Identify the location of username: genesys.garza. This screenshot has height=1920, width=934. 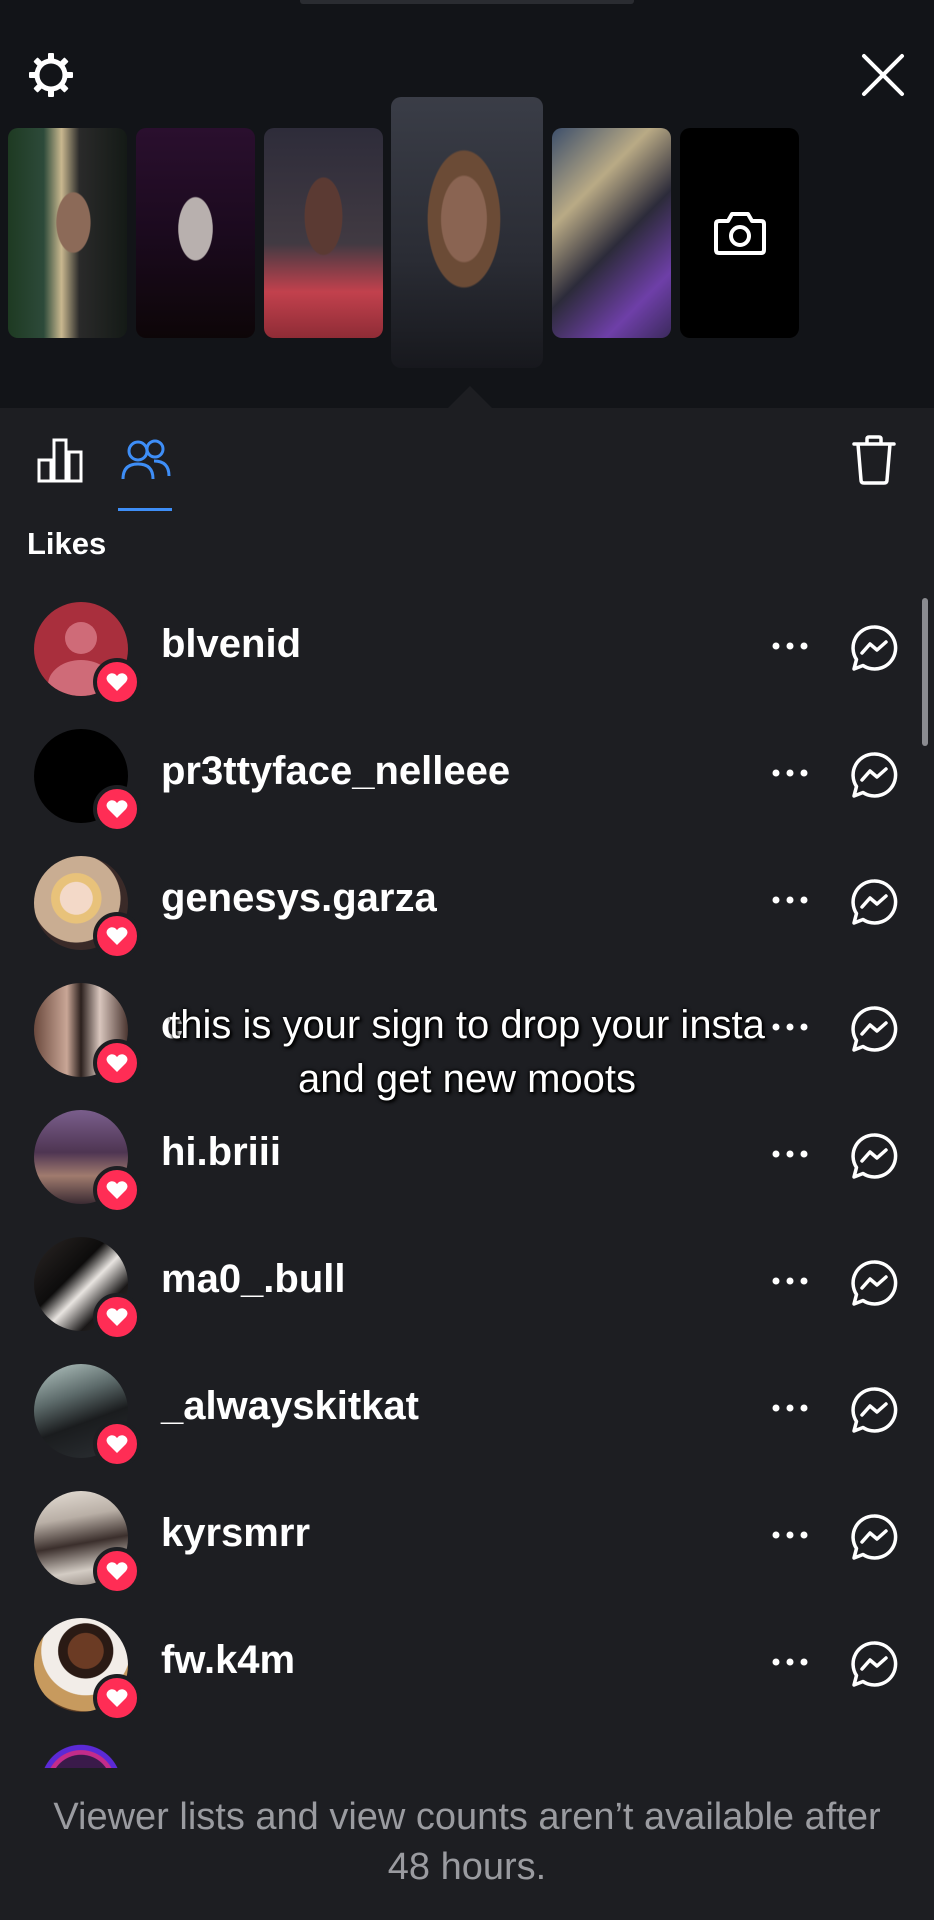
(299, 898).